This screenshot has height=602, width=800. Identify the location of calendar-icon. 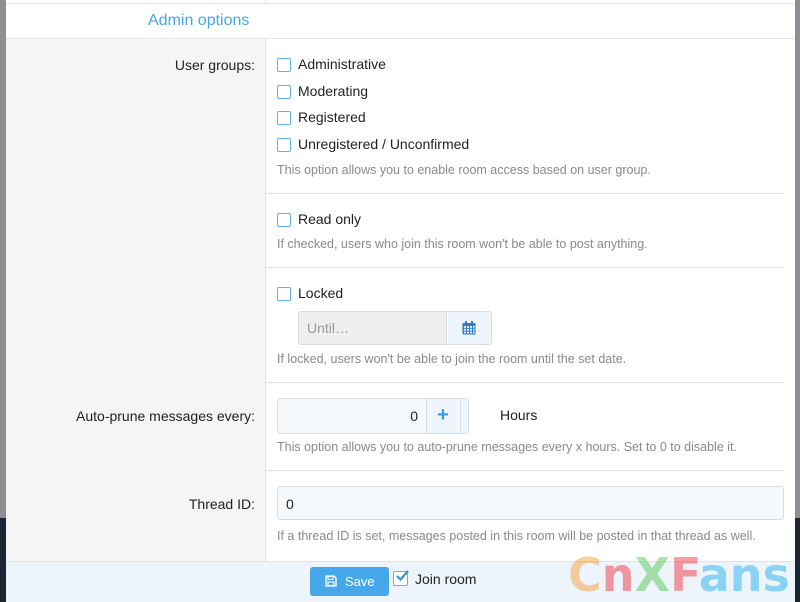
(469, 328).